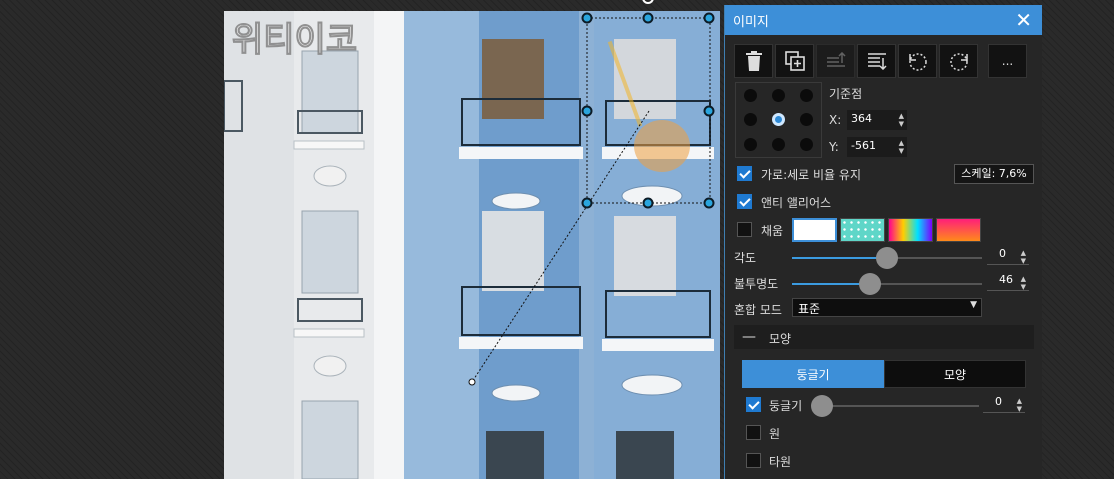 This screenshot has height=479, width=1114. What do you see at coordinates (877, 147) in the screenshot?
I see `y-position-field: -561 ▲ ▼` at bounding box center [877, 147].